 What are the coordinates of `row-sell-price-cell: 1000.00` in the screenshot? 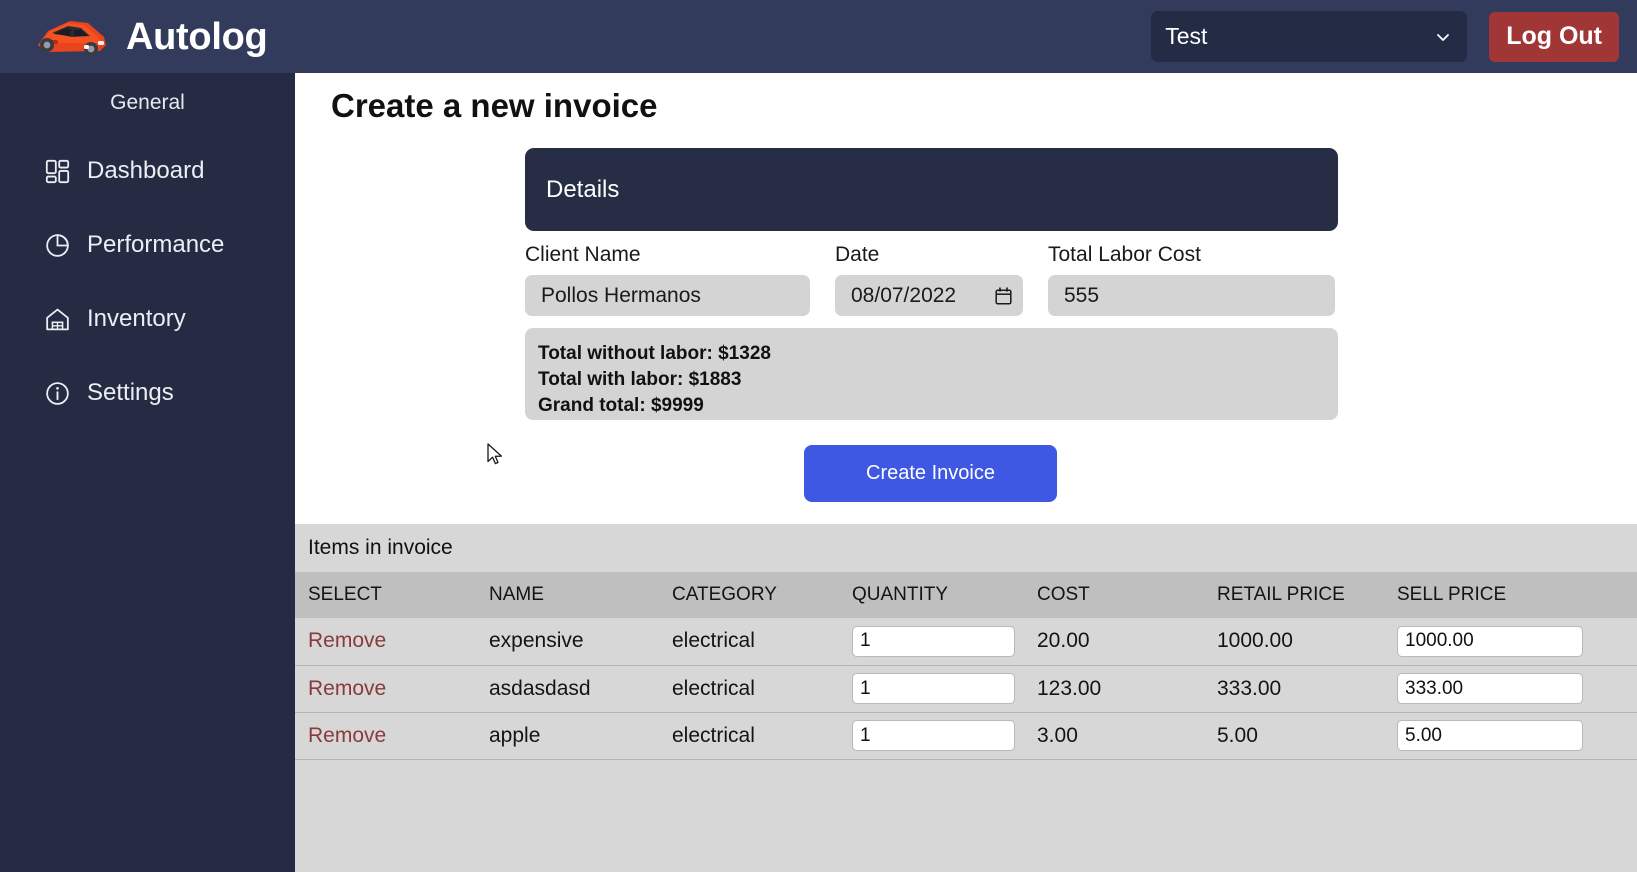 It's located at (1510, 642).